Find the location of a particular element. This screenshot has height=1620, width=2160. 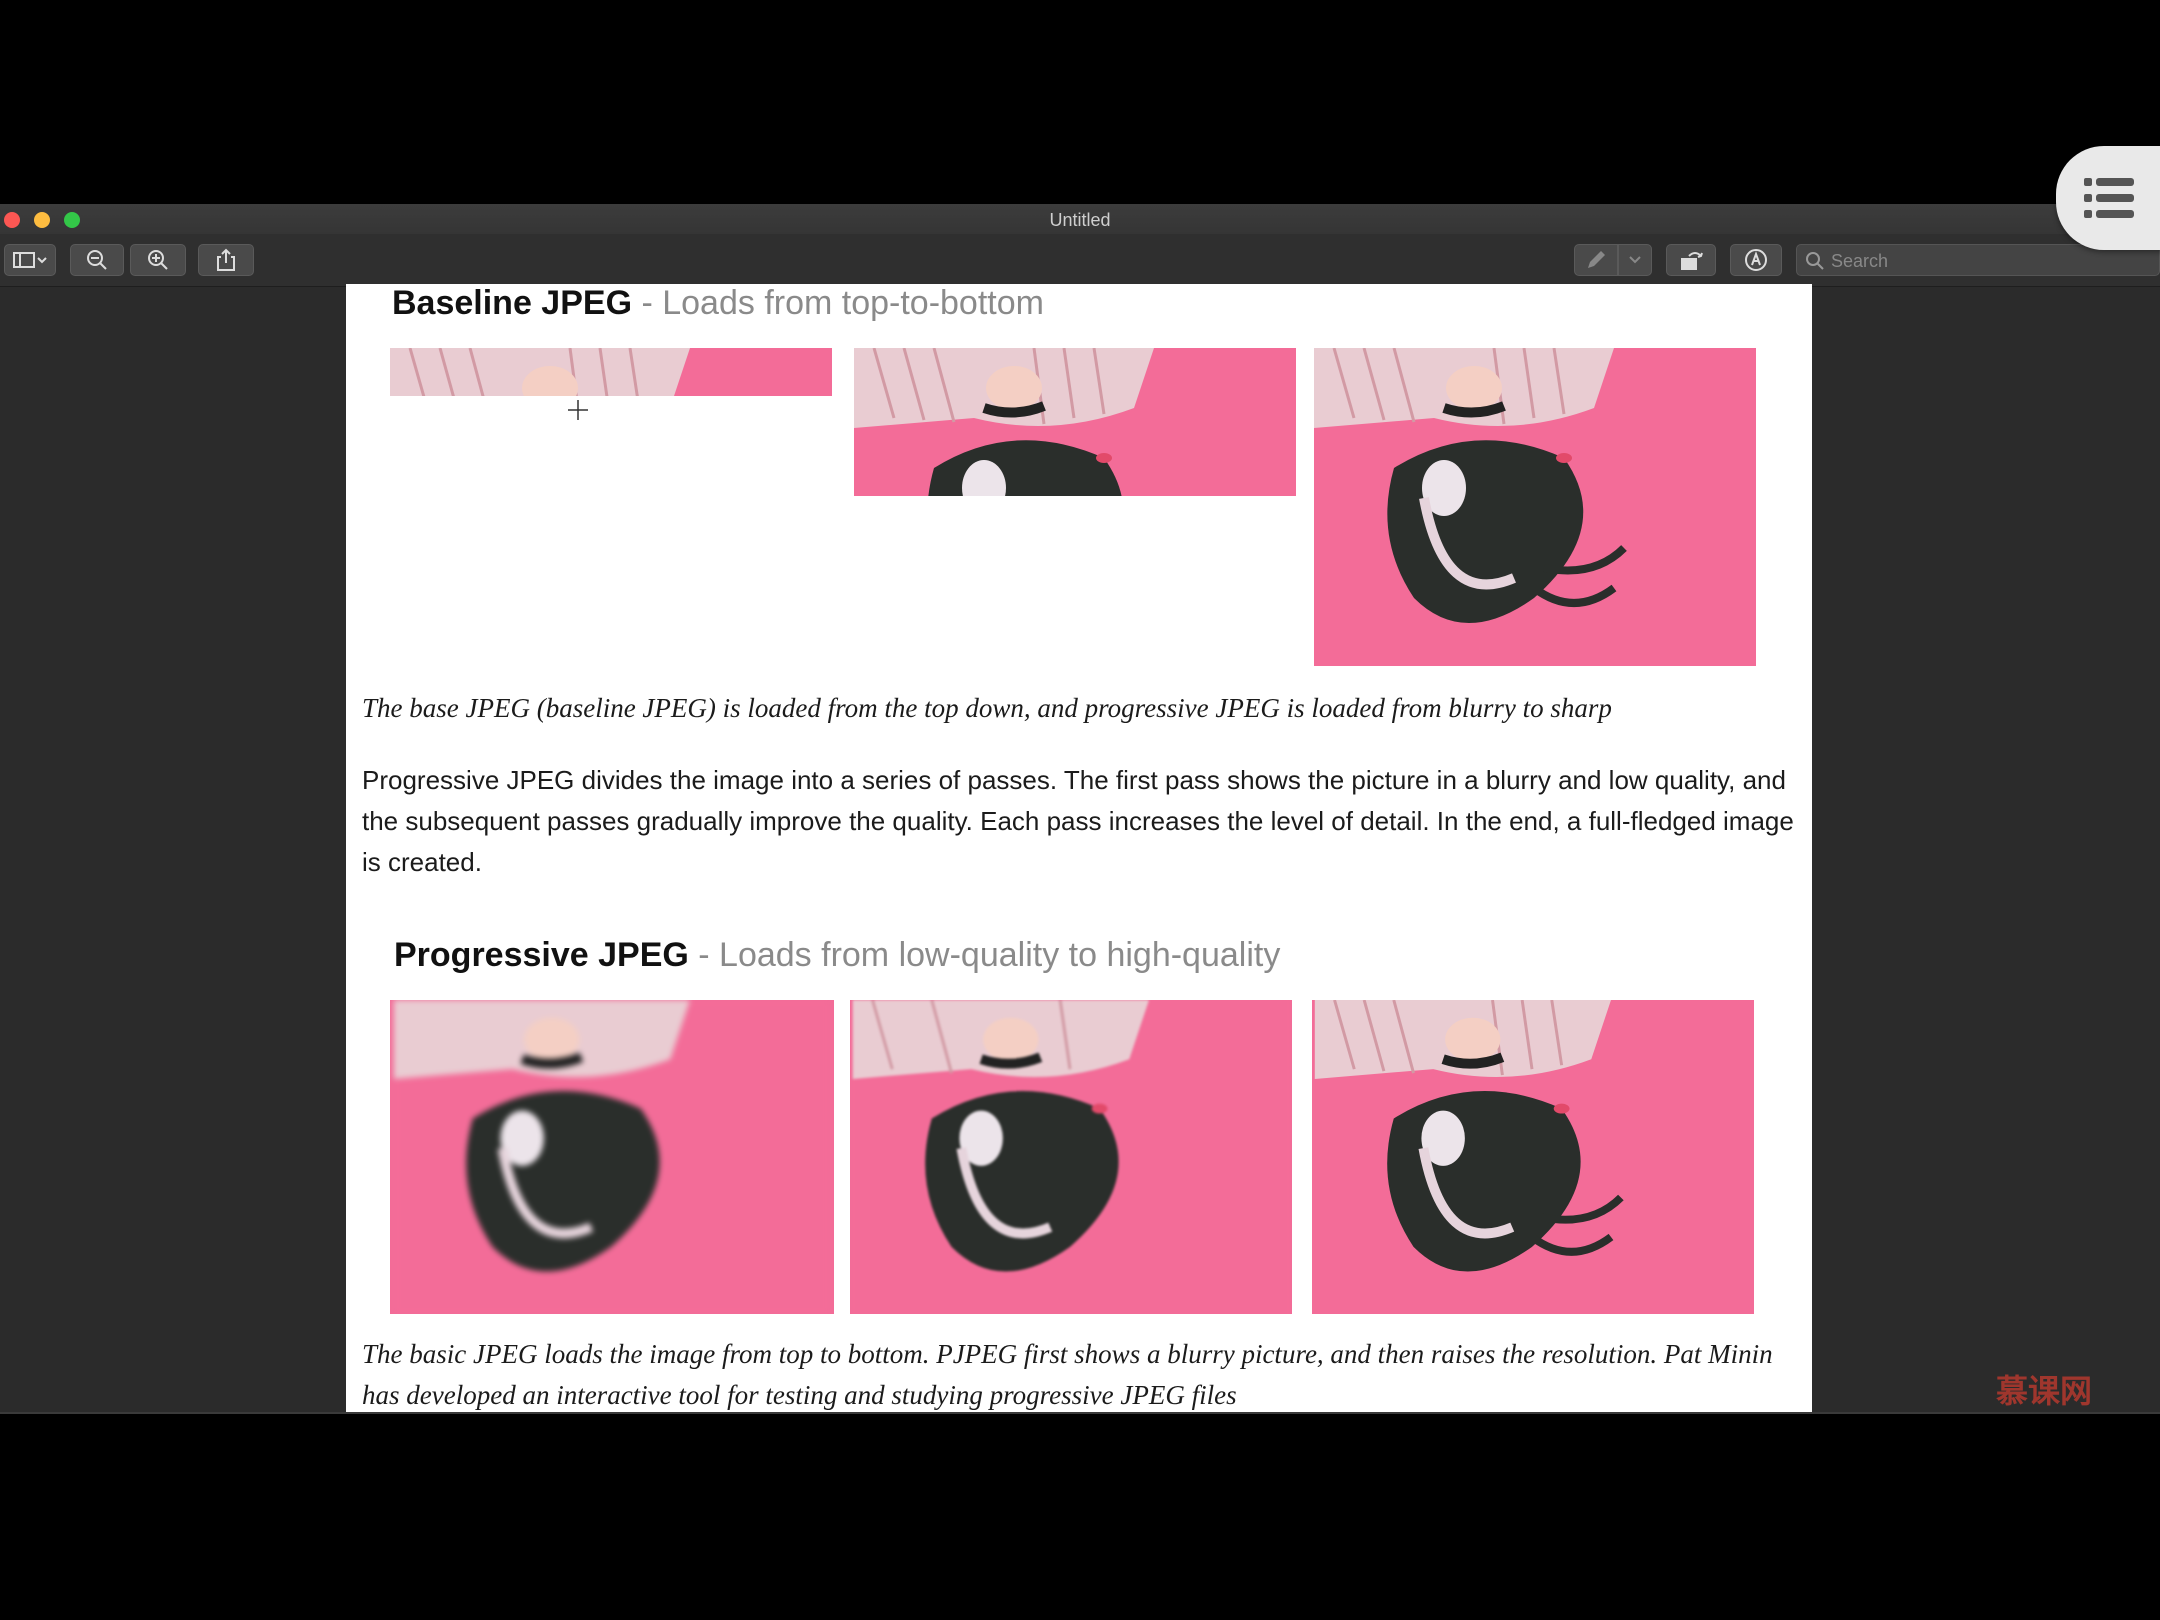

markup-pen-menu-button is located at coordinates (1635, 260).